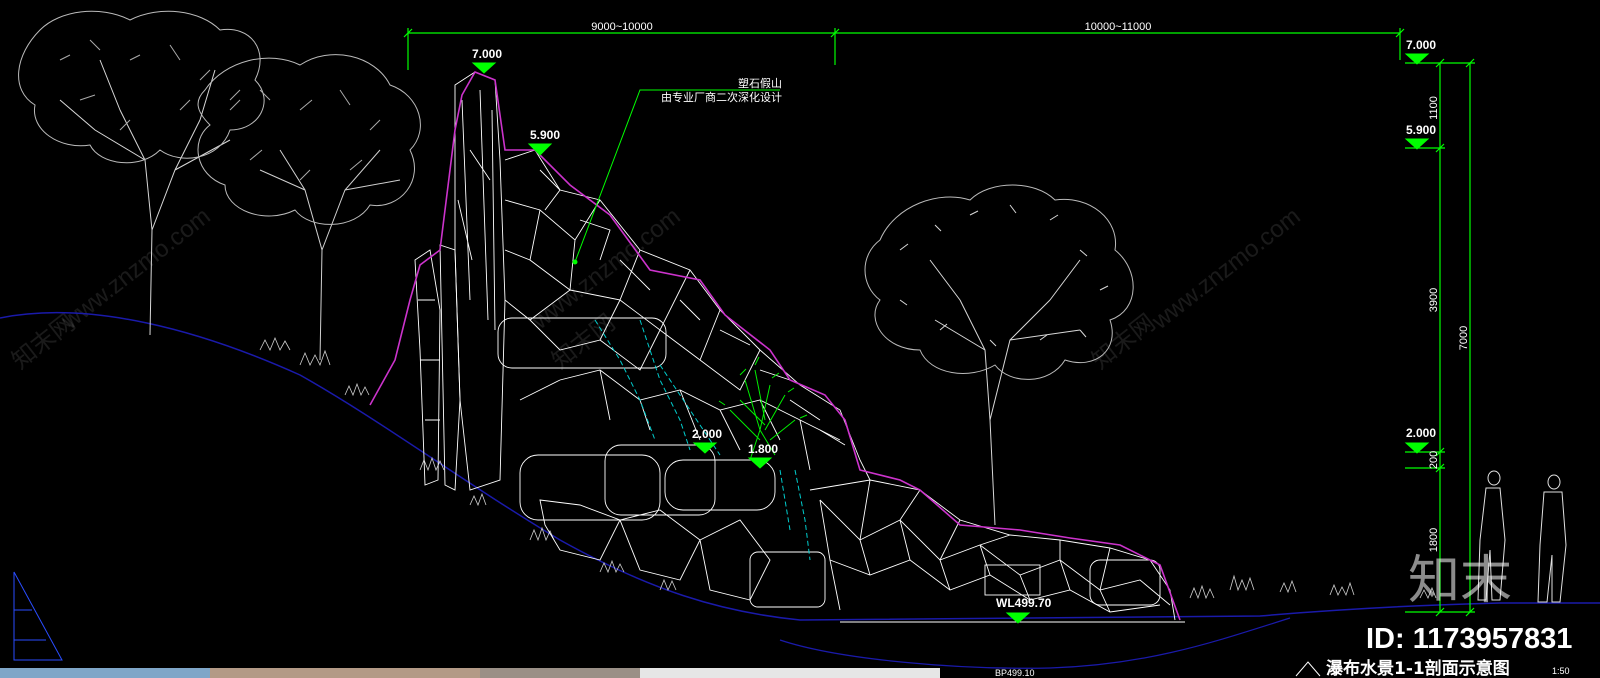  Describe the element at coordinates (1434, 300) in the screenshot. I see `dim-right-3900: 3900` at that location.